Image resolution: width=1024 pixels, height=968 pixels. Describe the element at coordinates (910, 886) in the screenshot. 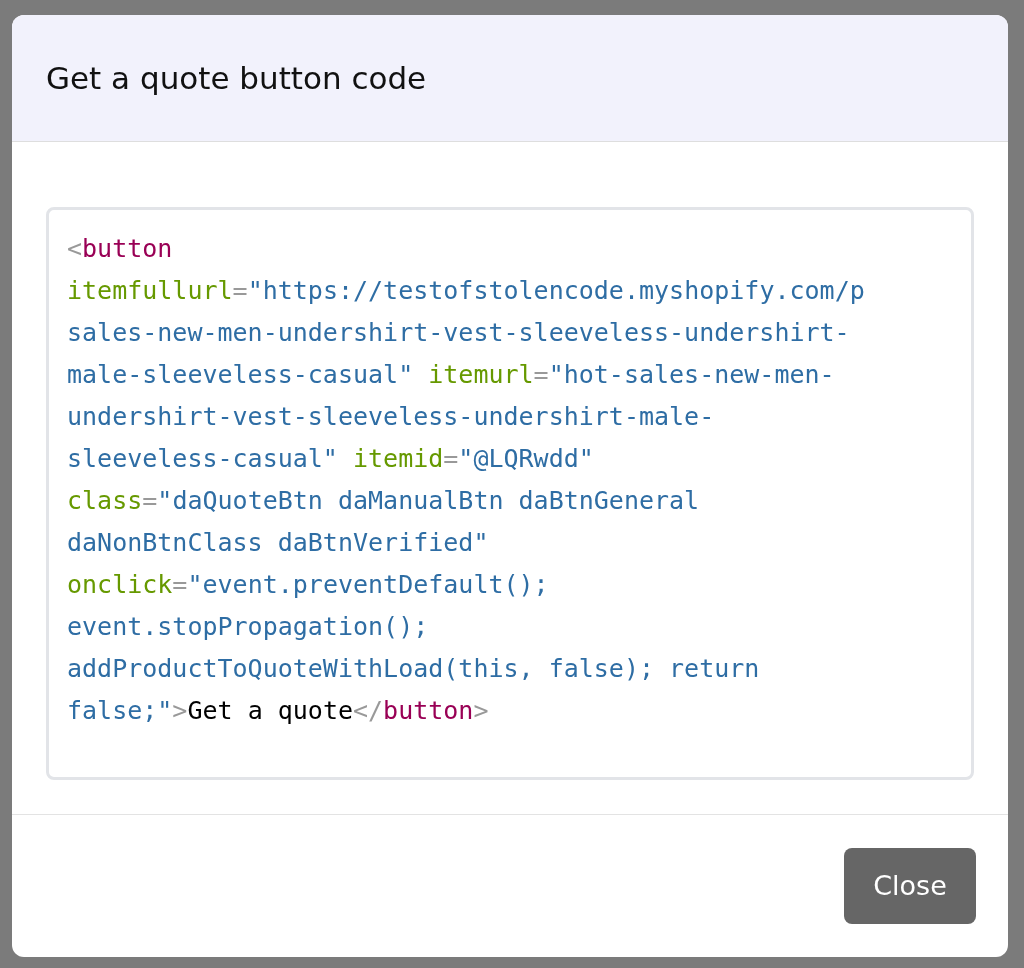

I see `close-button: Close` at that location.